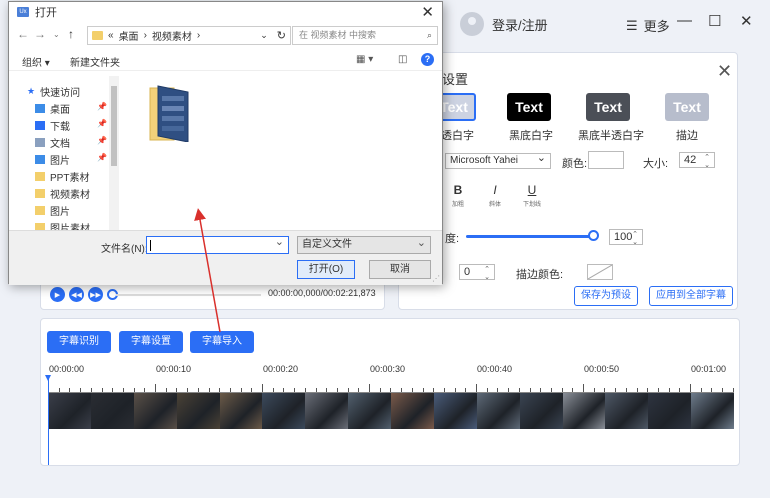 This screenshot has height=498, width=770. I want to click on filename-label: 文件名(N):, so click(124, 249).